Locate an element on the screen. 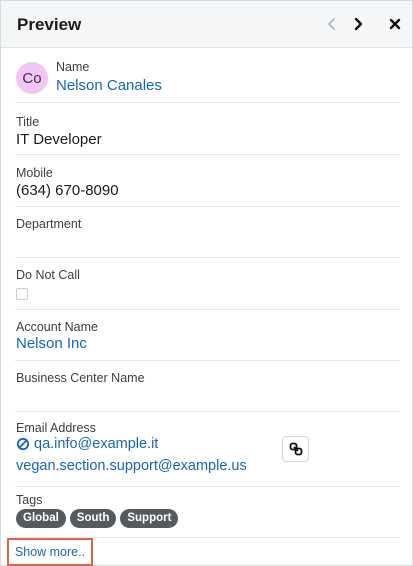  business-center-field-row: Business Center Name is located at coordinates (207, 386).